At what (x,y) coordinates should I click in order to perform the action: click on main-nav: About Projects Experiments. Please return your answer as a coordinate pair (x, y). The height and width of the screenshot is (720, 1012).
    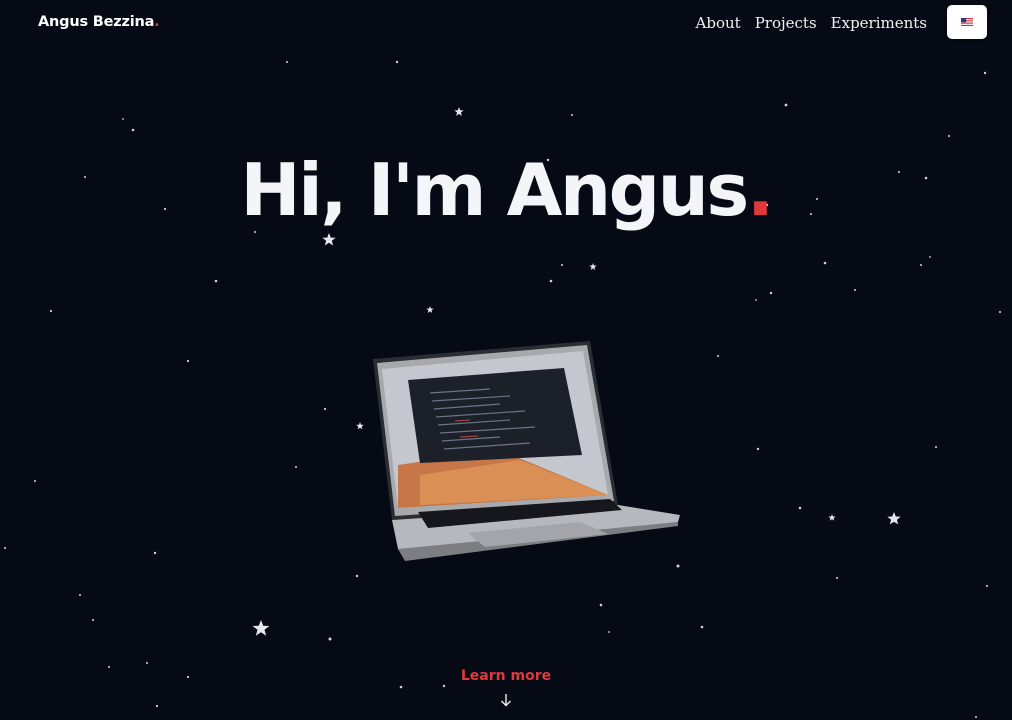
    Looking at the image, I should click on (811, 23).